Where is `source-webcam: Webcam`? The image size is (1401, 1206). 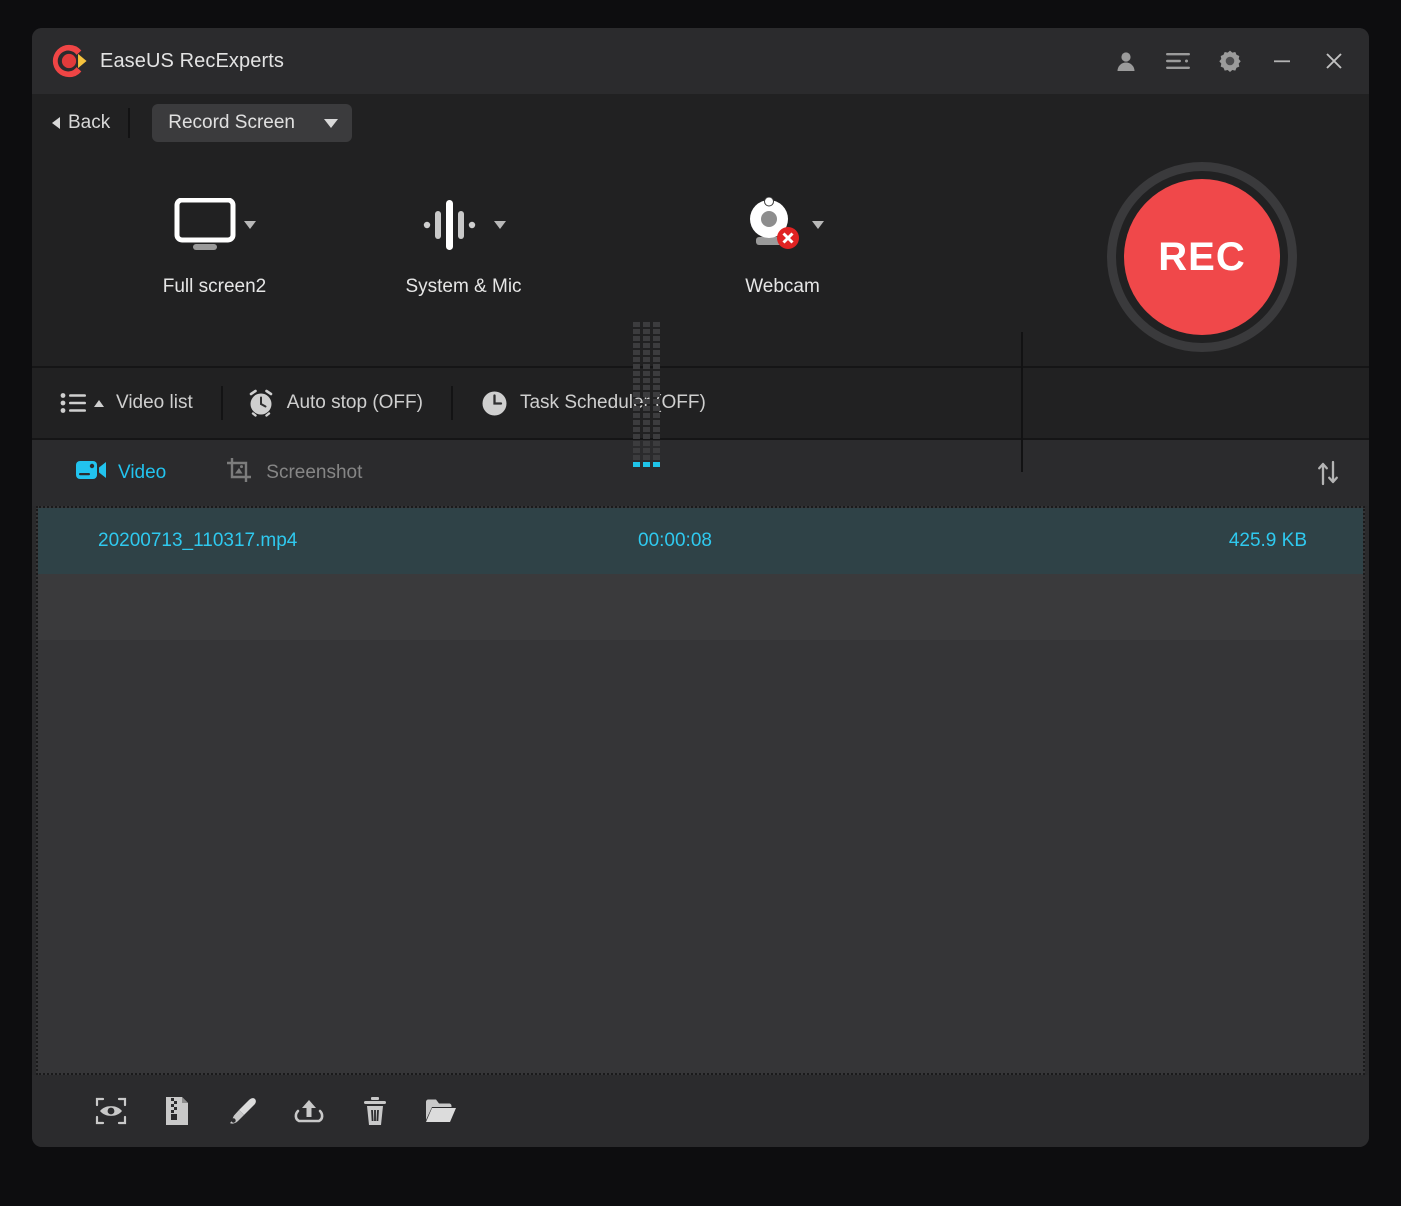
source-webcam: Webcam is located at coordinates (782, 225).